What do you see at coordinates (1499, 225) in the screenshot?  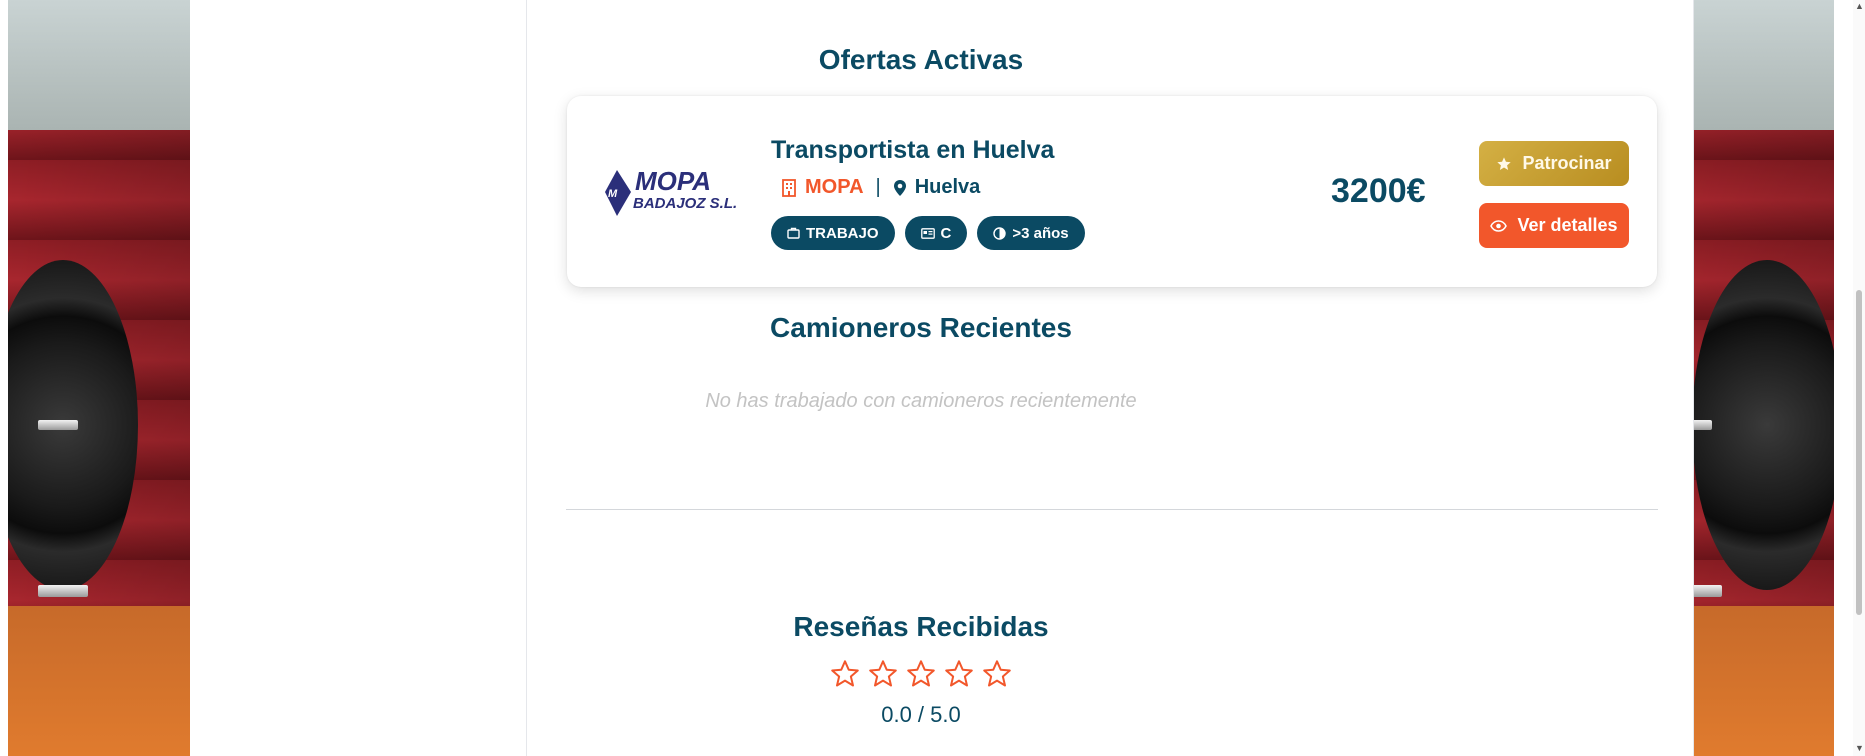 I see `eye-icon` at bounding box center [1499, 225].